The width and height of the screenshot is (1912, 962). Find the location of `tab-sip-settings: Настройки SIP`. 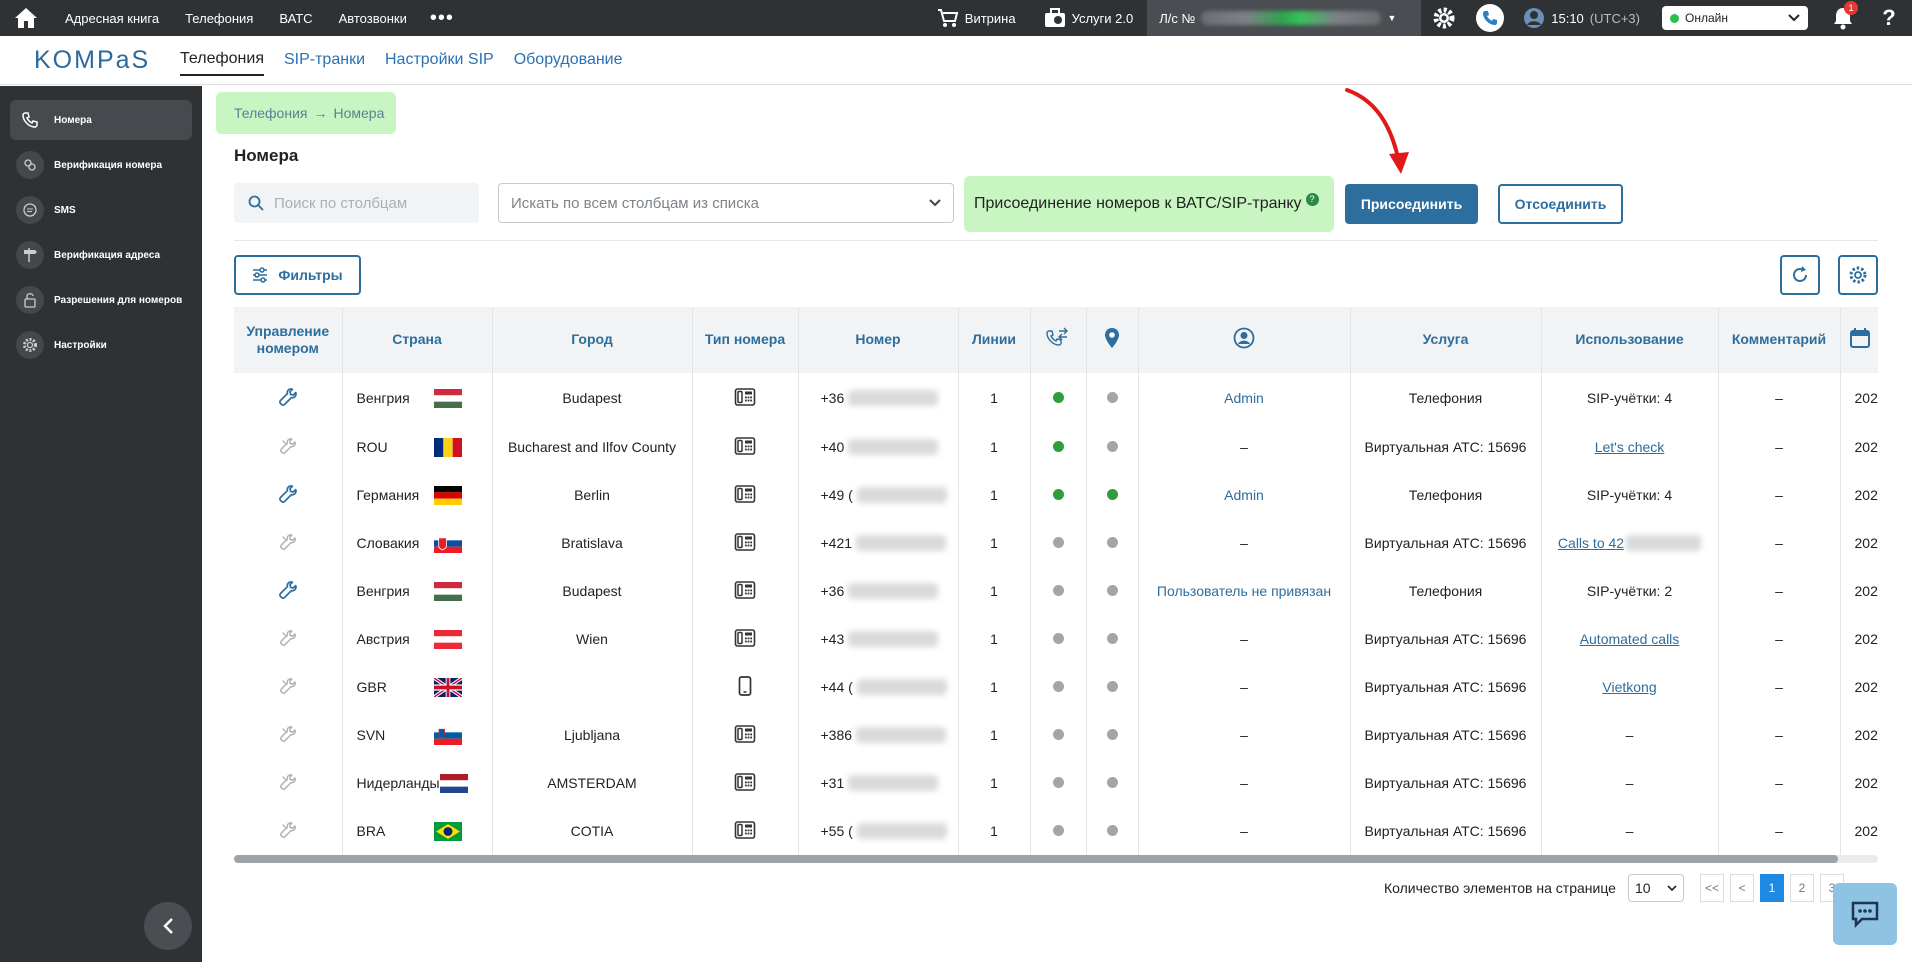

tab-sip-settings: Настройки SIP is located at coordinates (439, 60).